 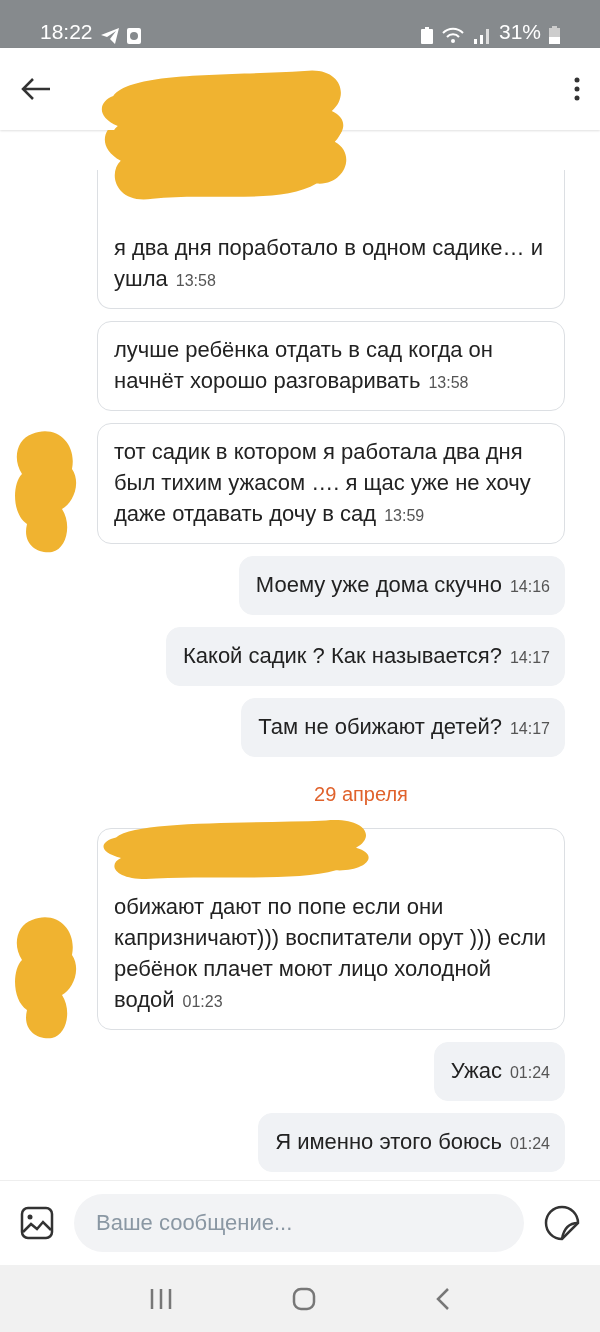 I want to click on message-text: Там не обижают детей? 14:17, so click(x=404, y=726).